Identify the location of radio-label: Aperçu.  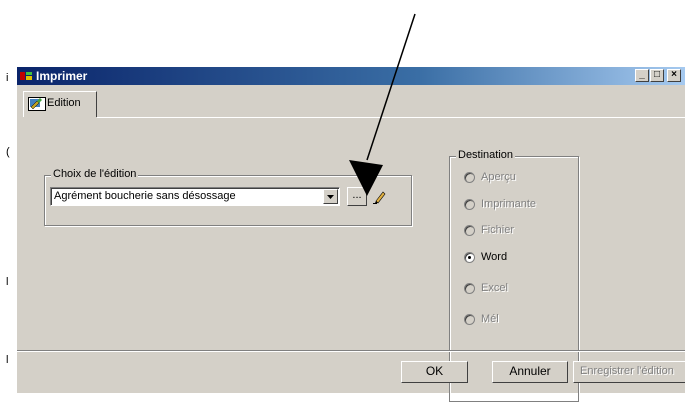
(498, 177).